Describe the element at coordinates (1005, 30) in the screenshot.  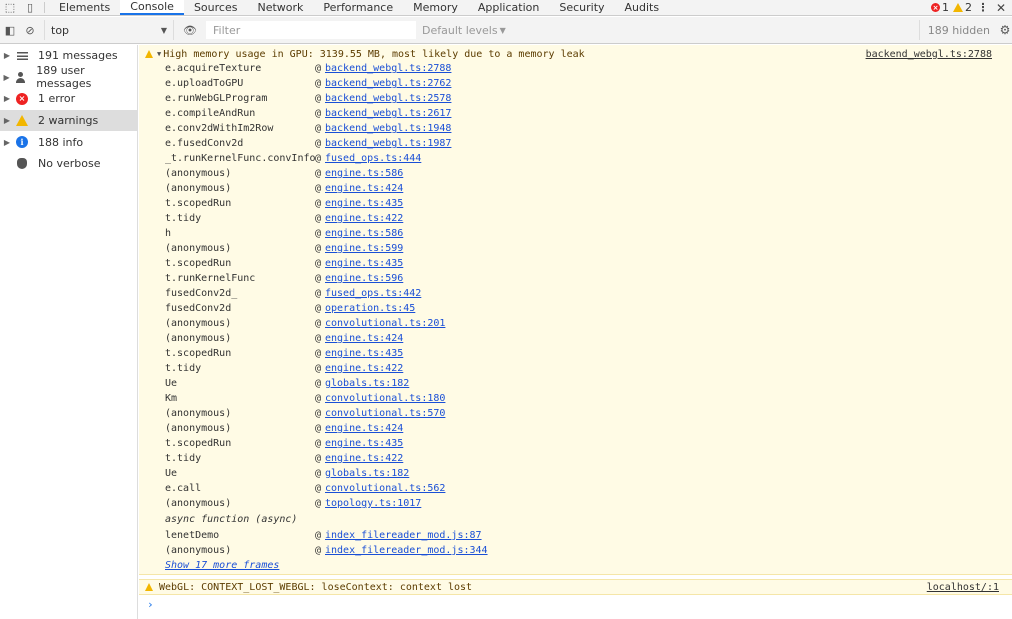
I see `gear-icon: ⚙` at that location.